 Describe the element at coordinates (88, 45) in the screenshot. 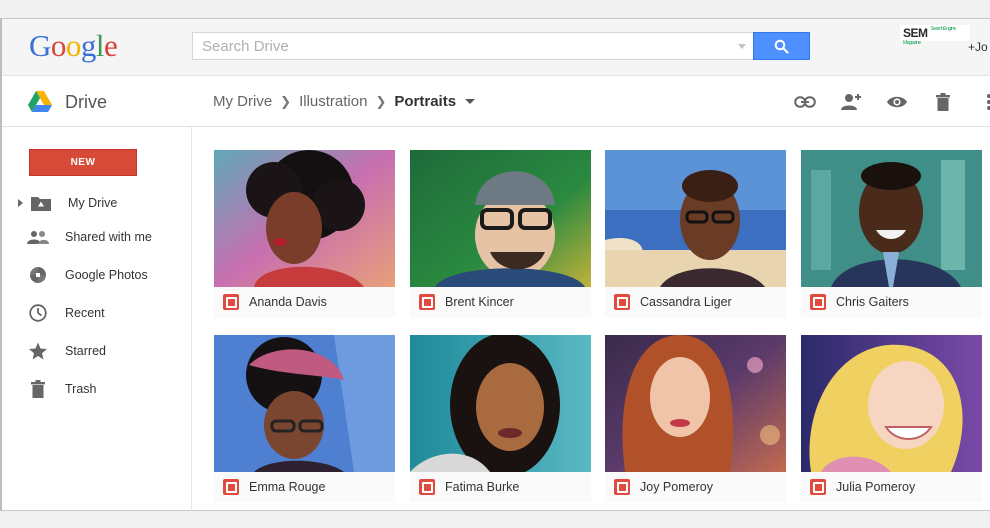

I see `logo-letter: g` at that location.